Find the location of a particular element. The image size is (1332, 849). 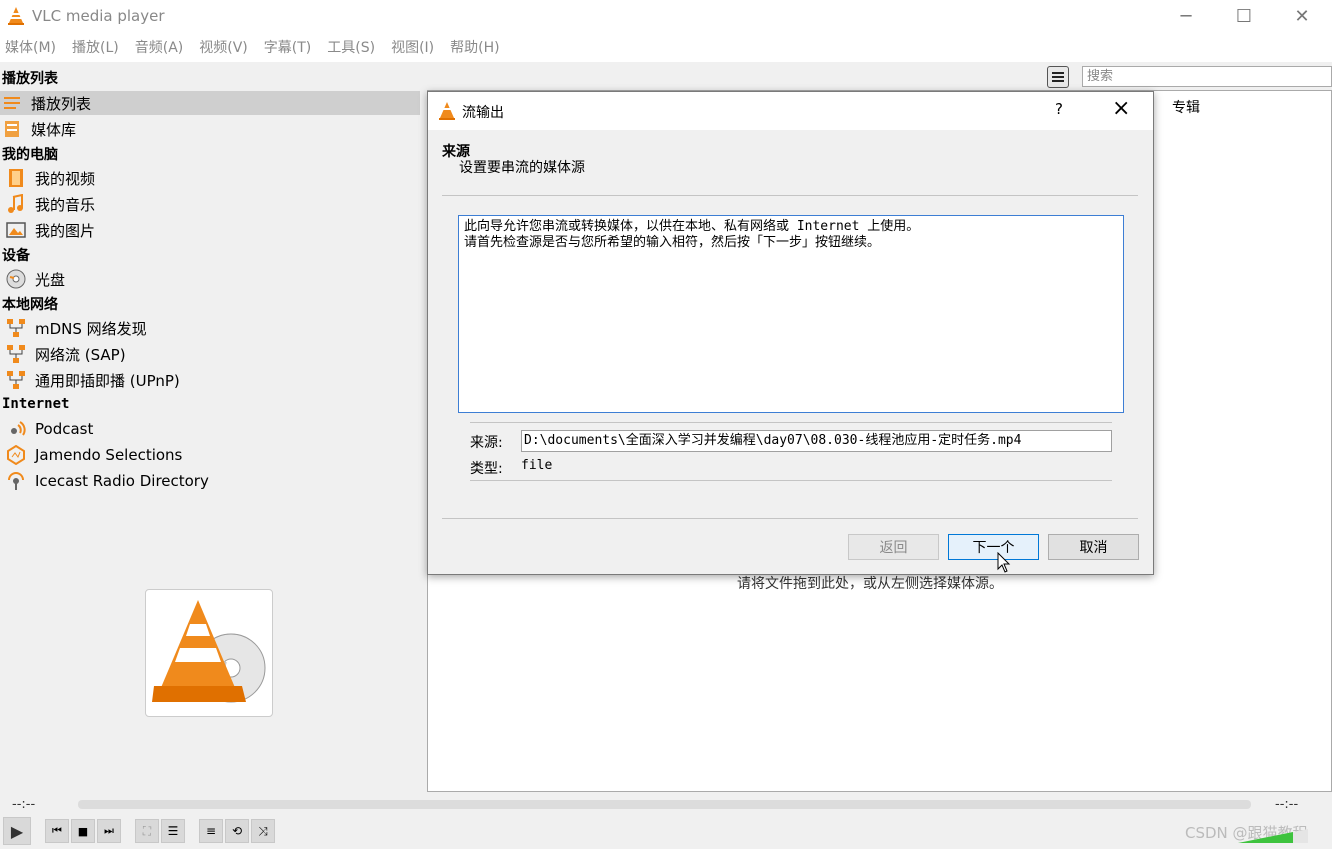

sidebar-item-label: 媒体库 is located at coordinates (54, 129).